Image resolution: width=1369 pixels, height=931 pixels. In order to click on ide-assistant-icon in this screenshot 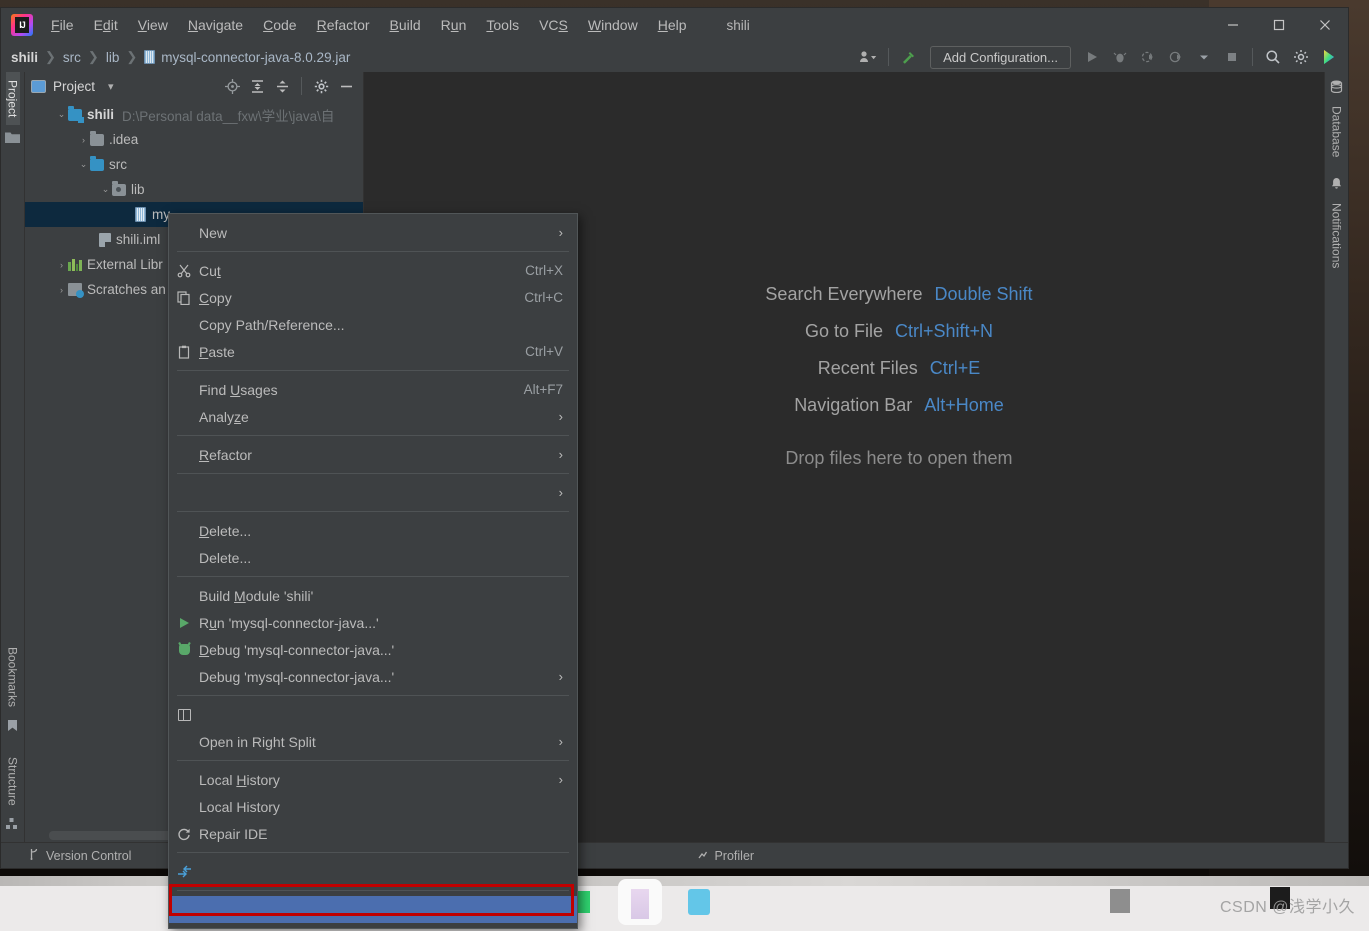, I will do `click(1329, 57)`.